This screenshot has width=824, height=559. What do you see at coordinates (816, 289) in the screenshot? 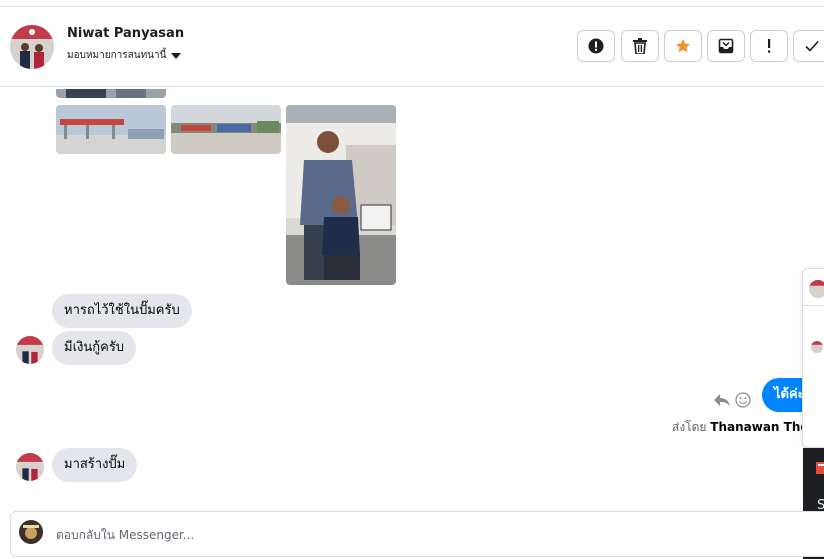
I see `panel-avatar` at bounding box center [816, 289].